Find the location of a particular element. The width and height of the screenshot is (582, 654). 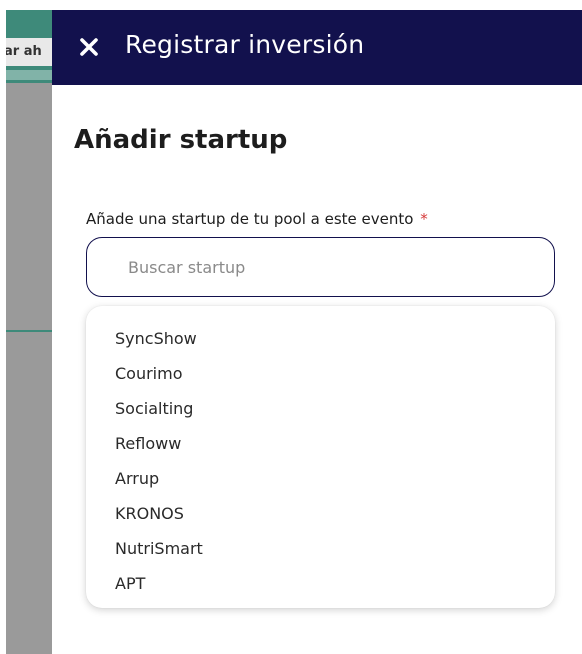

startup-search-input is located at coordinates (320, 267).